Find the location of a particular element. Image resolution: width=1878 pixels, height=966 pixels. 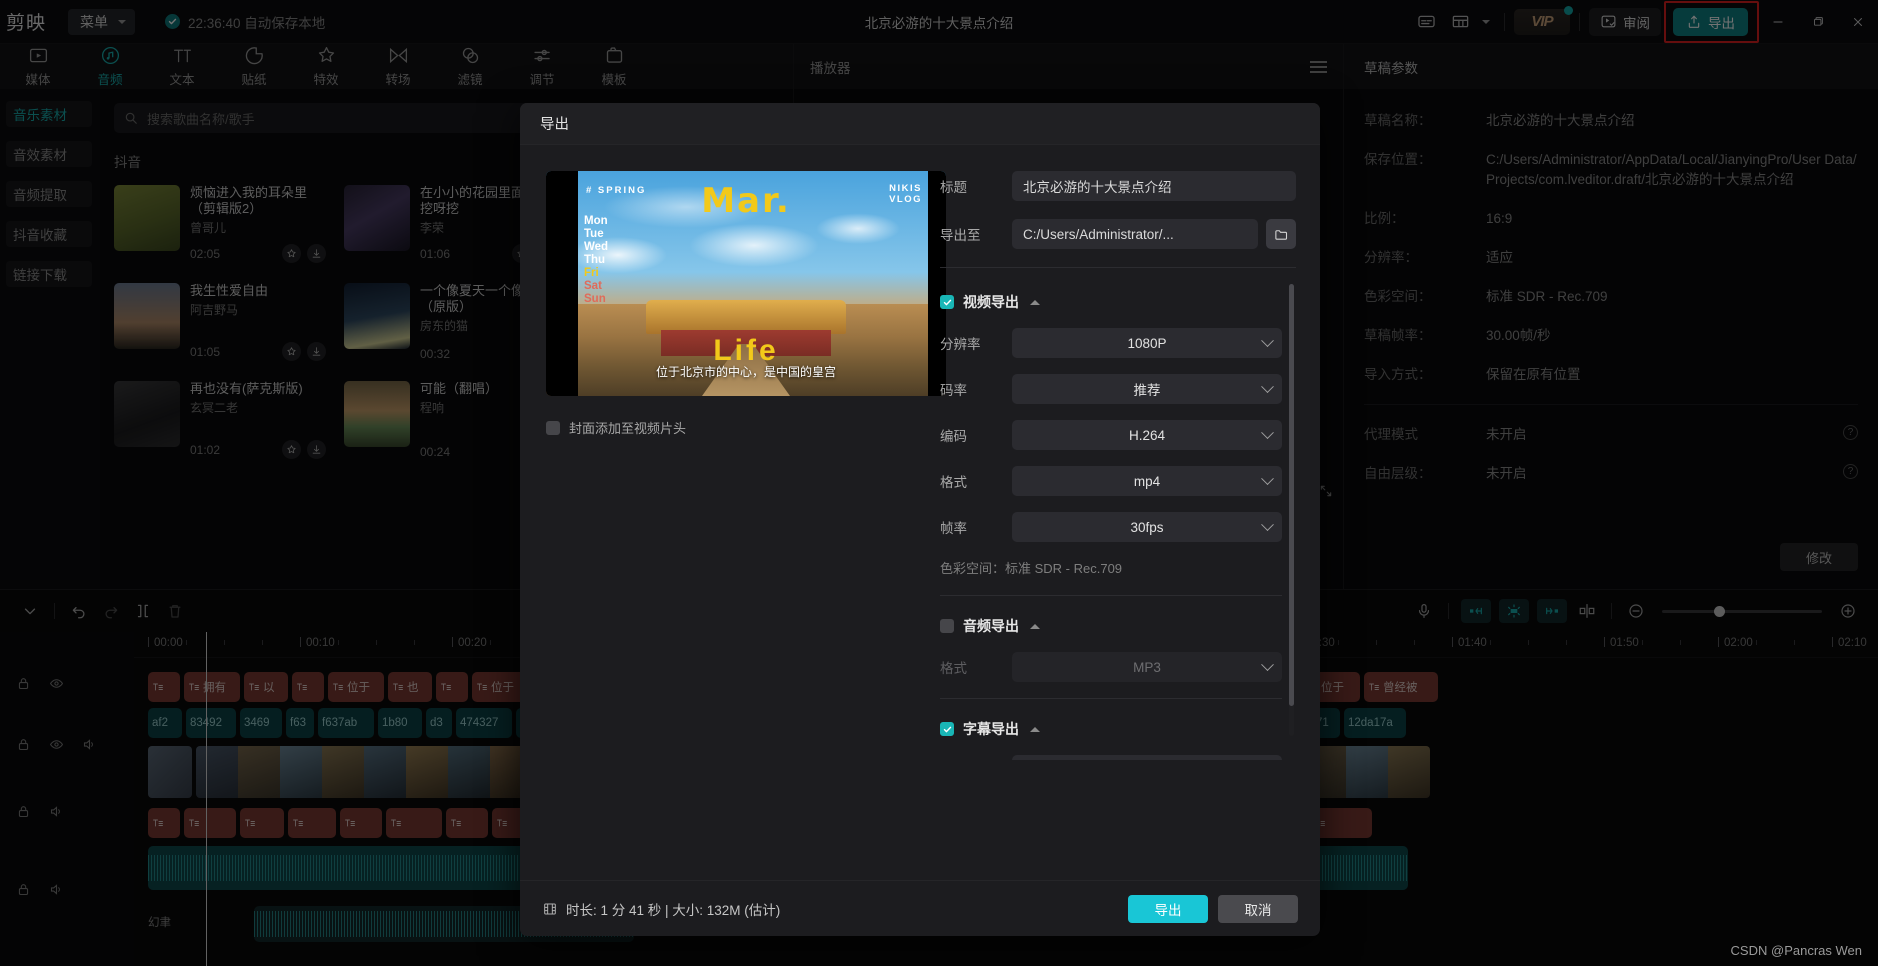

export-info: 时长: 1 分 41 秒 | 大小: 132M (估计) is located at coordinates (661, 909).